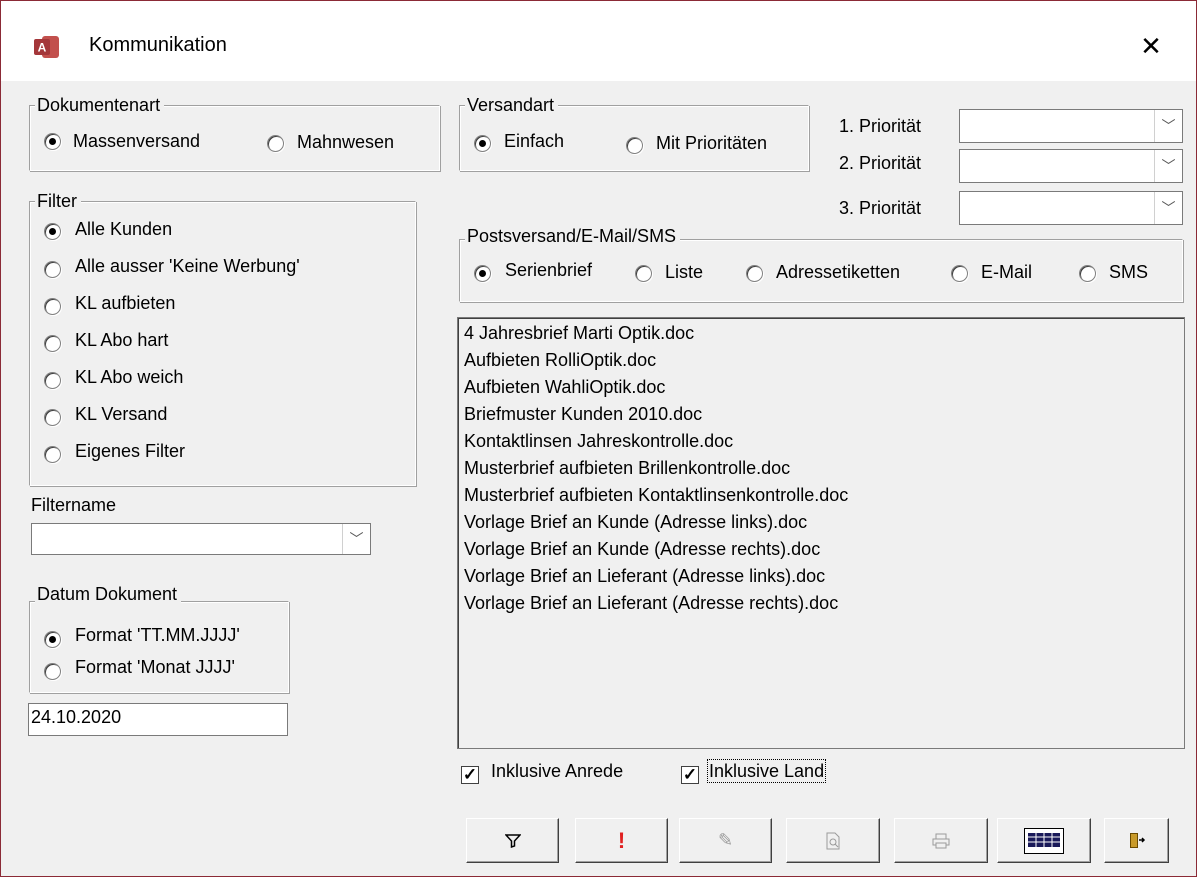 The image size is (1197, 877). I want to click on radio-adressetiketten-label: Adressetiketten, so click(838, 272).